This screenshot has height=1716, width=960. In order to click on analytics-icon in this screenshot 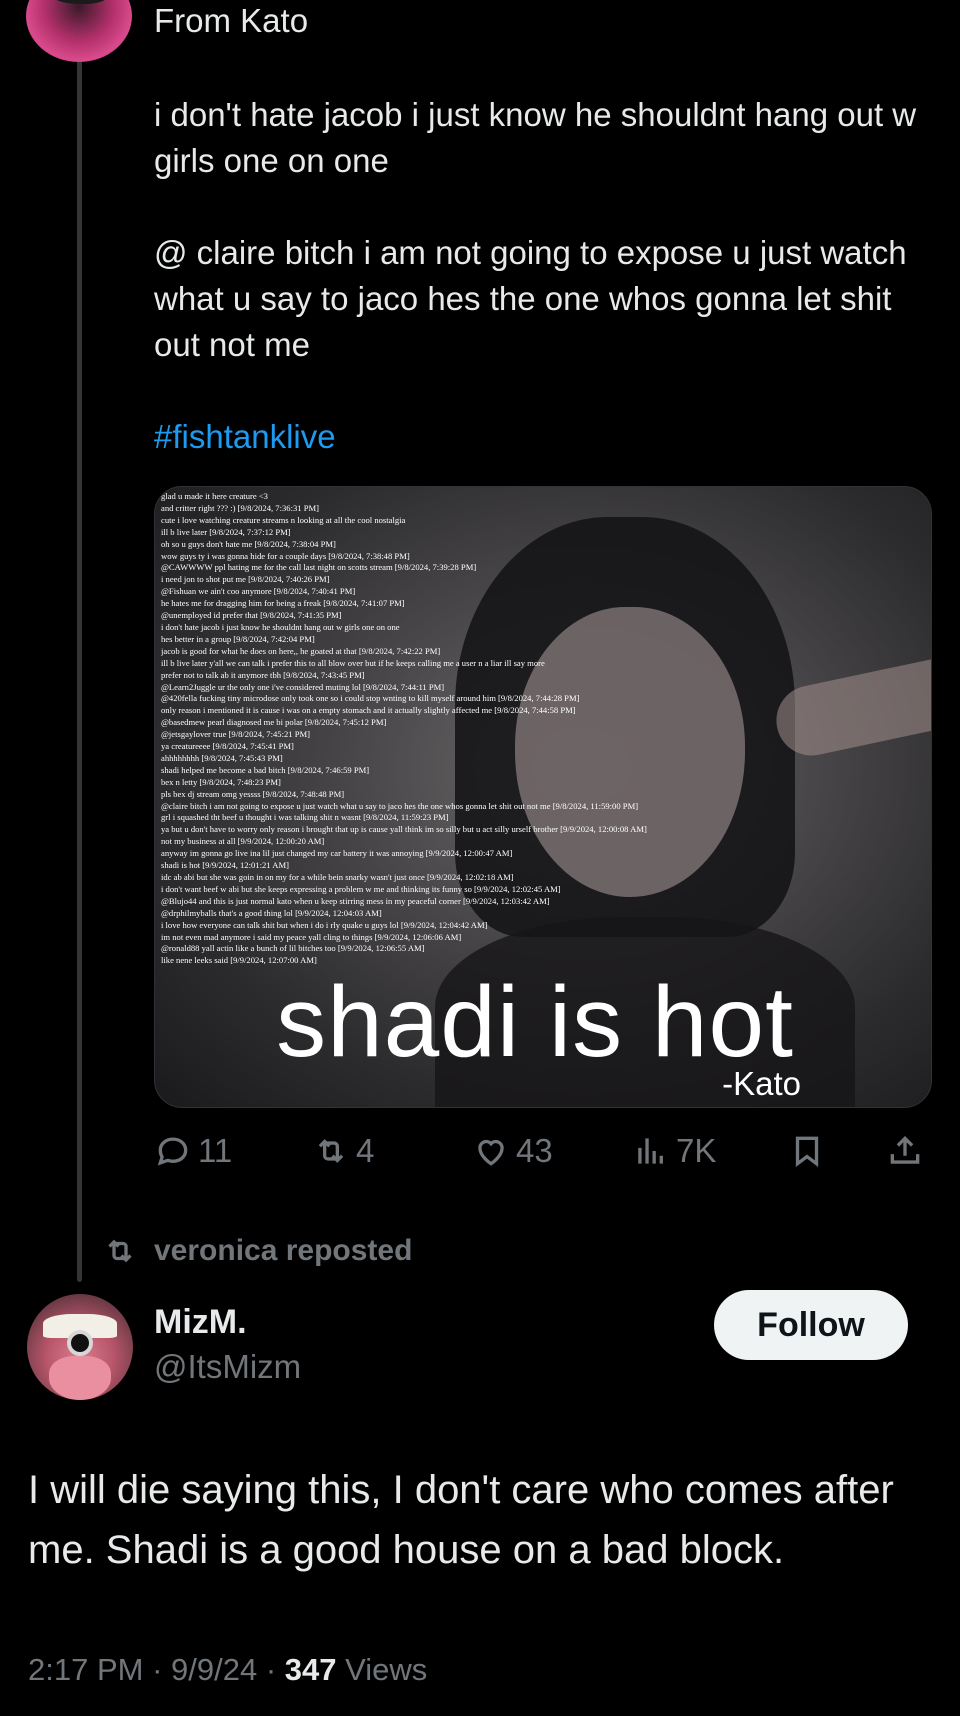, I will do `click(650, 1151)`.